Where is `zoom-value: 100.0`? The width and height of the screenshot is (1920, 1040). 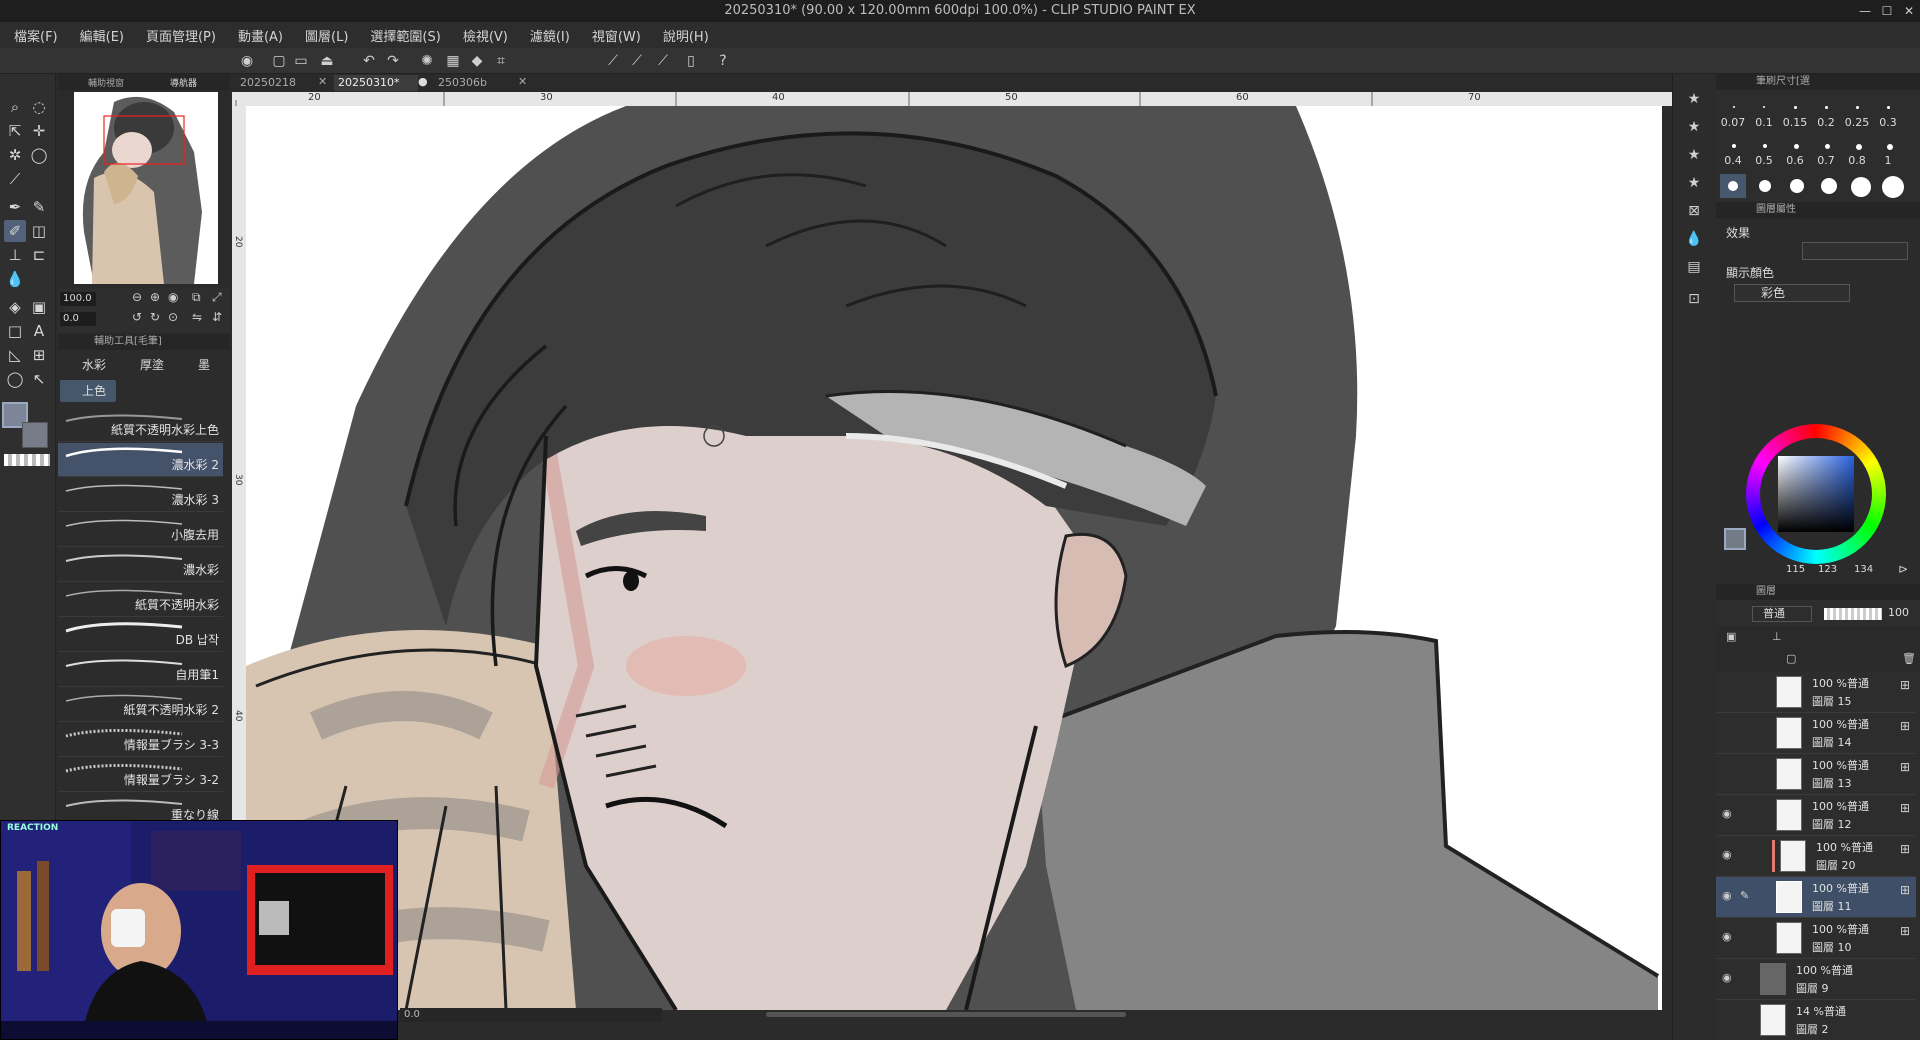
zoom-value: 100.0 is located at coordinates (78, 299).